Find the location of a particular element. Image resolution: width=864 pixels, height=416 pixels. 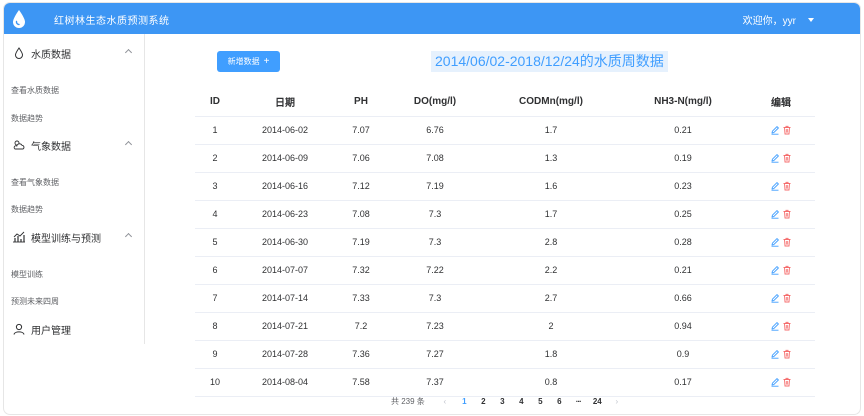

cell-nh3n: 0.19 is located at coordinates (683, 158).